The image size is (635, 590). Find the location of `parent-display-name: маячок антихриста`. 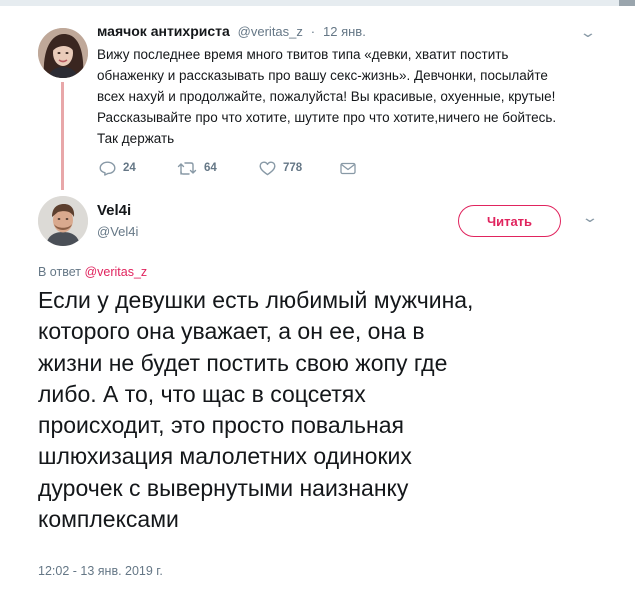

parent-display-name: маячок антихриста is located at coordinates (163, 31).